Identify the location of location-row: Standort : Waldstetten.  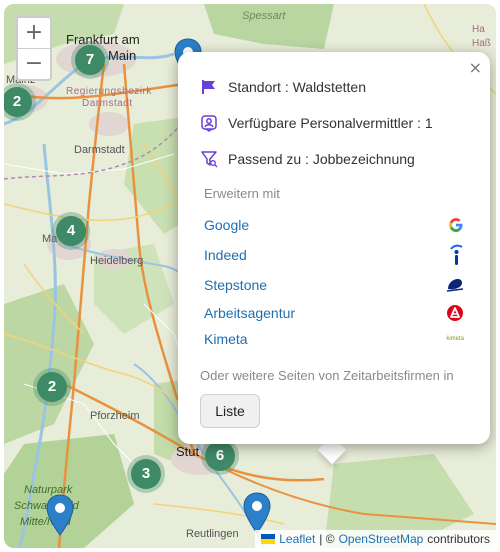
(283, 87).